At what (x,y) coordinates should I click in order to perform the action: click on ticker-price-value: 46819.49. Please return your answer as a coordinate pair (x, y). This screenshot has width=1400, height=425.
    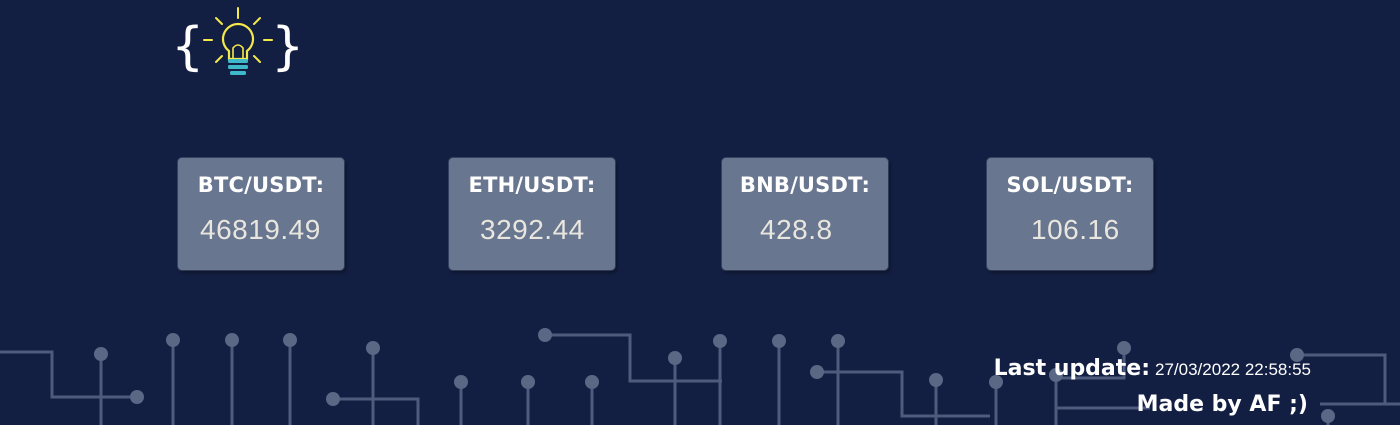
    Looking at the image, I should click on (260, 229).